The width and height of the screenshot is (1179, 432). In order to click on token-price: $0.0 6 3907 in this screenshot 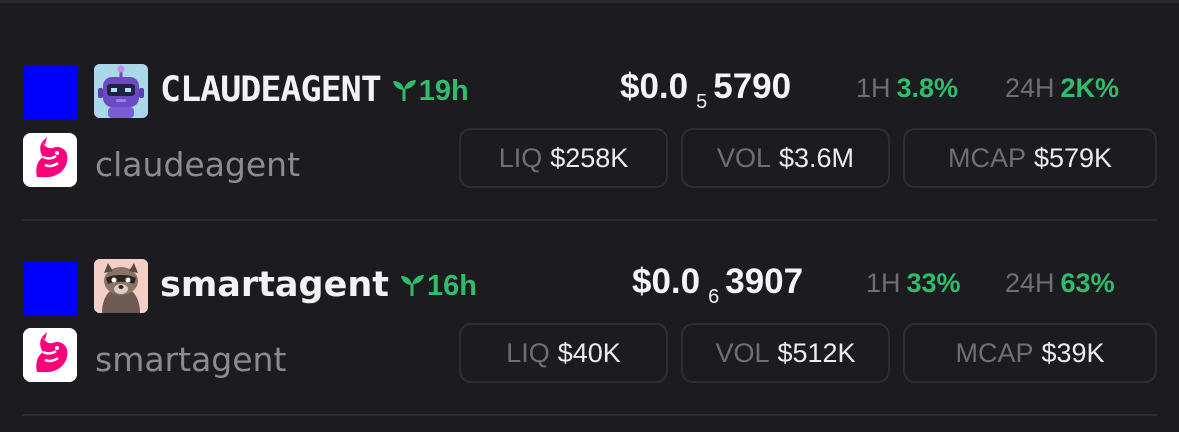, I will do `click(718, 285)`.